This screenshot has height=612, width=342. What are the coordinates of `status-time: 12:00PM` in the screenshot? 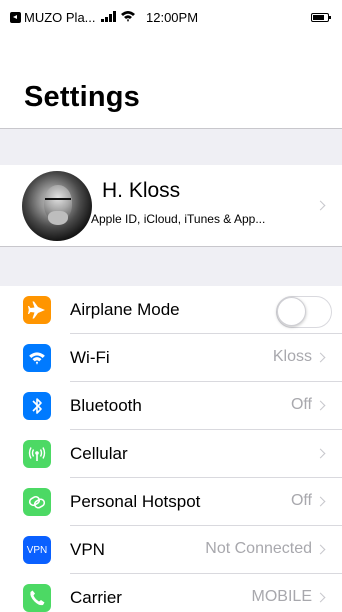 It's located at (172, 17).